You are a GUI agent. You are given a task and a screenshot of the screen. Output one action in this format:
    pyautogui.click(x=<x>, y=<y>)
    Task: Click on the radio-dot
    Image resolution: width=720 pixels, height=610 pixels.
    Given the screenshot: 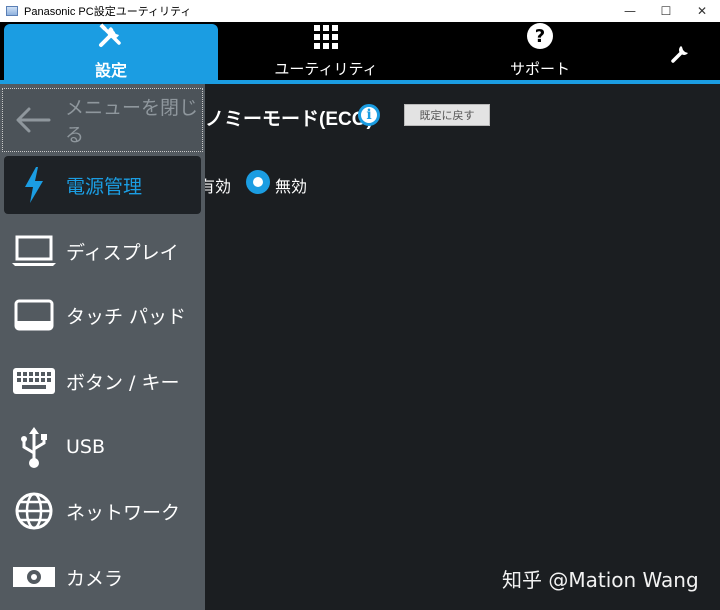 What is the action you would take?
    pyautogui.click(x=258, y=182)
    